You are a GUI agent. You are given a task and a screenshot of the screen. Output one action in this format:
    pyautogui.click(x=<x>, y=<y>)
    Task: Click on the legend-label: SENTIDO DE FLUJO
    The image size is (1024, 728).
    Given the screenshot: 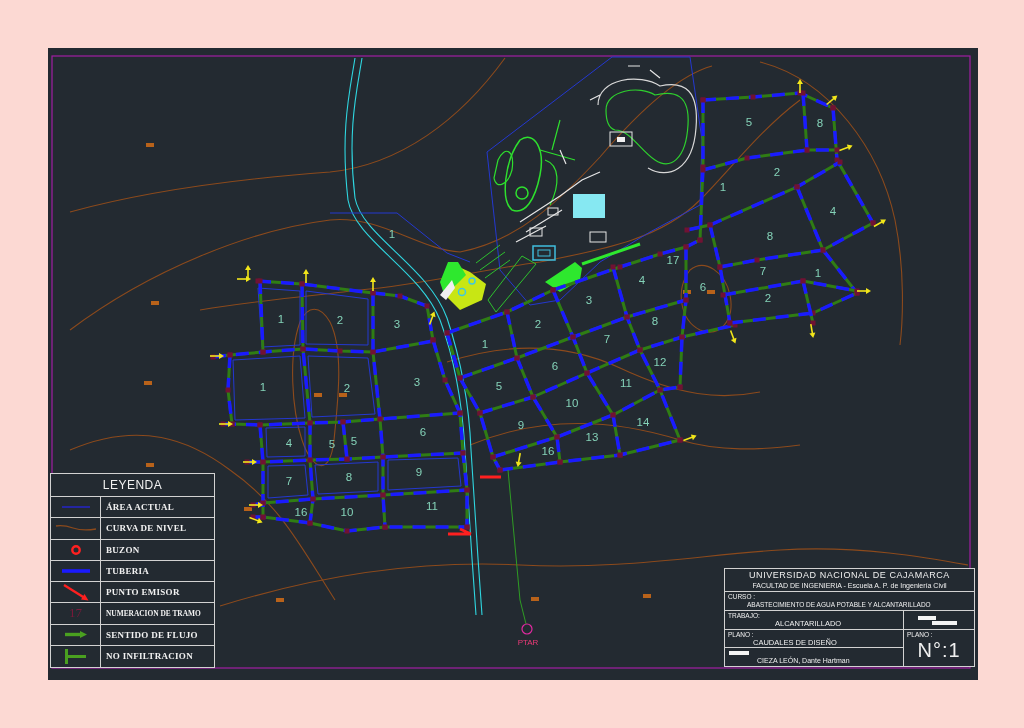 What is the action you would take?
    pyautogui.click(x=152, y=634)
    